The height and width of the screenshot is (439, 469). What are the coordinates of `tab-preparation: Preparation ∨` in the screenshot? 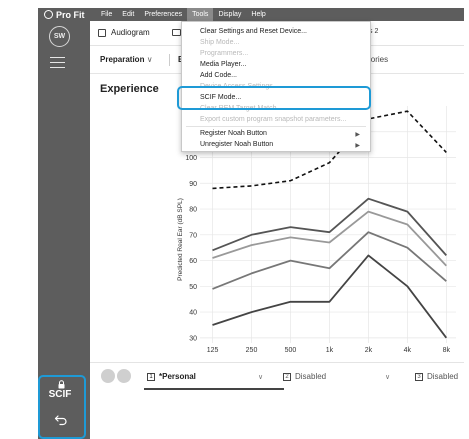 It's located at (126, 59).